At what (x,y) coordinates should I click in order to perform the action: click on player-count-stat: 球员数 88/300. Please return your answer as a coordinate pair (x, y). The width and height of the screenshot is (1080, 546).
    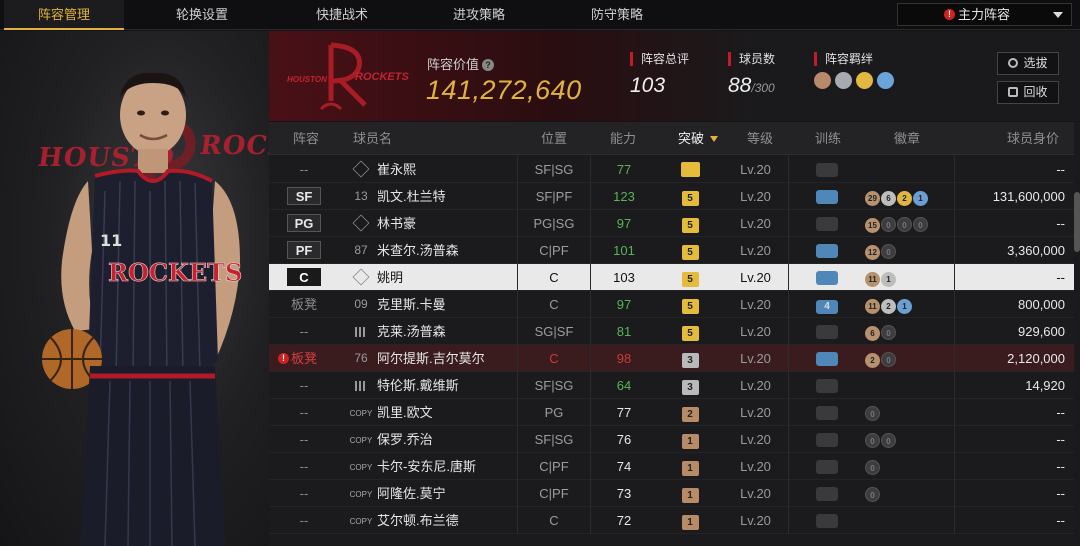
    Looking at the image, I should click on (751, 75).